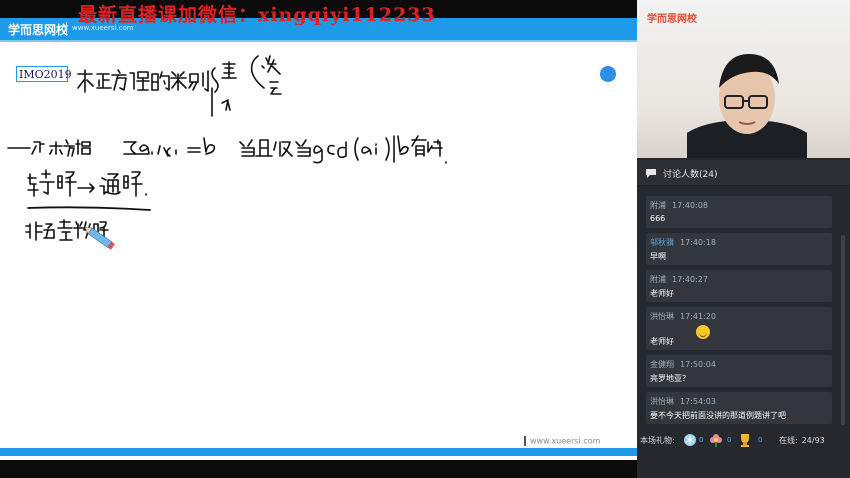  Describe the element at coordinates (318, 452) in the screenshot. I see `board-bottom-stripe` at that location.